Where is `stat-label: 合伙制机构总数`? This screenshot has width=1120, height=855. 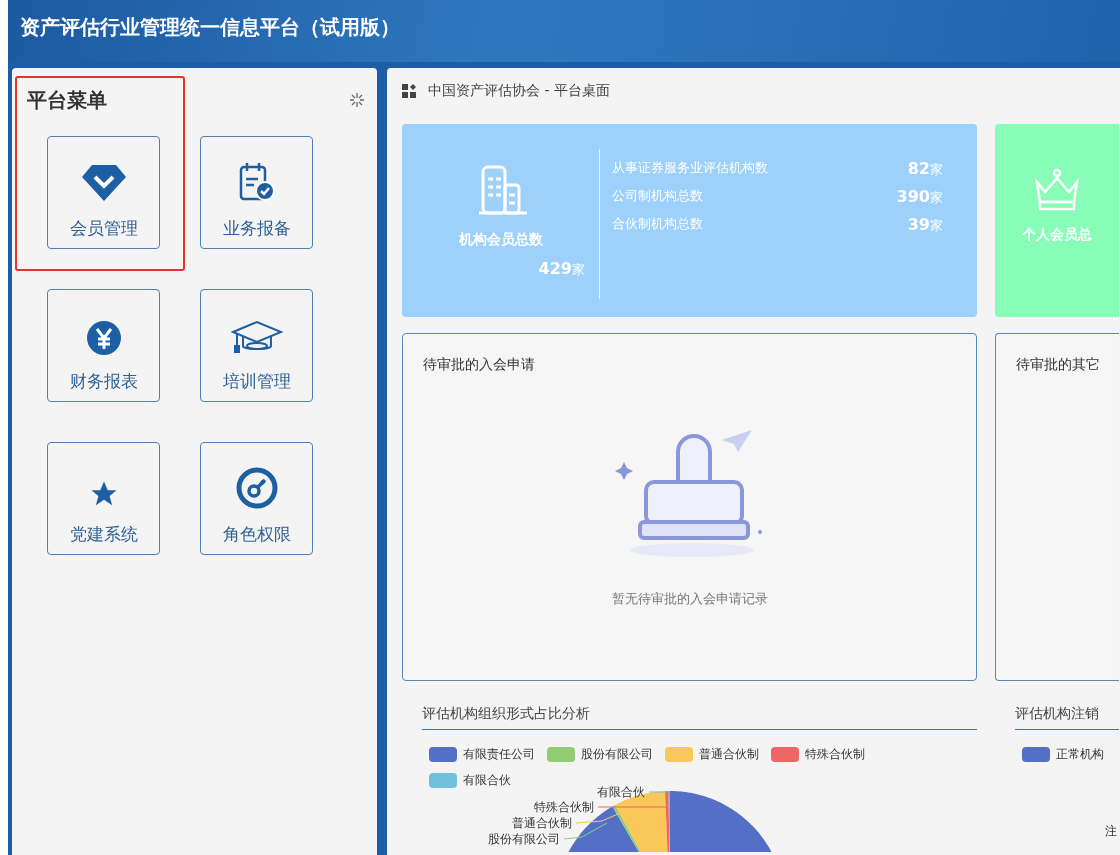 stat-label: 合伙制机构总数 is located at coordinates (657, 224).